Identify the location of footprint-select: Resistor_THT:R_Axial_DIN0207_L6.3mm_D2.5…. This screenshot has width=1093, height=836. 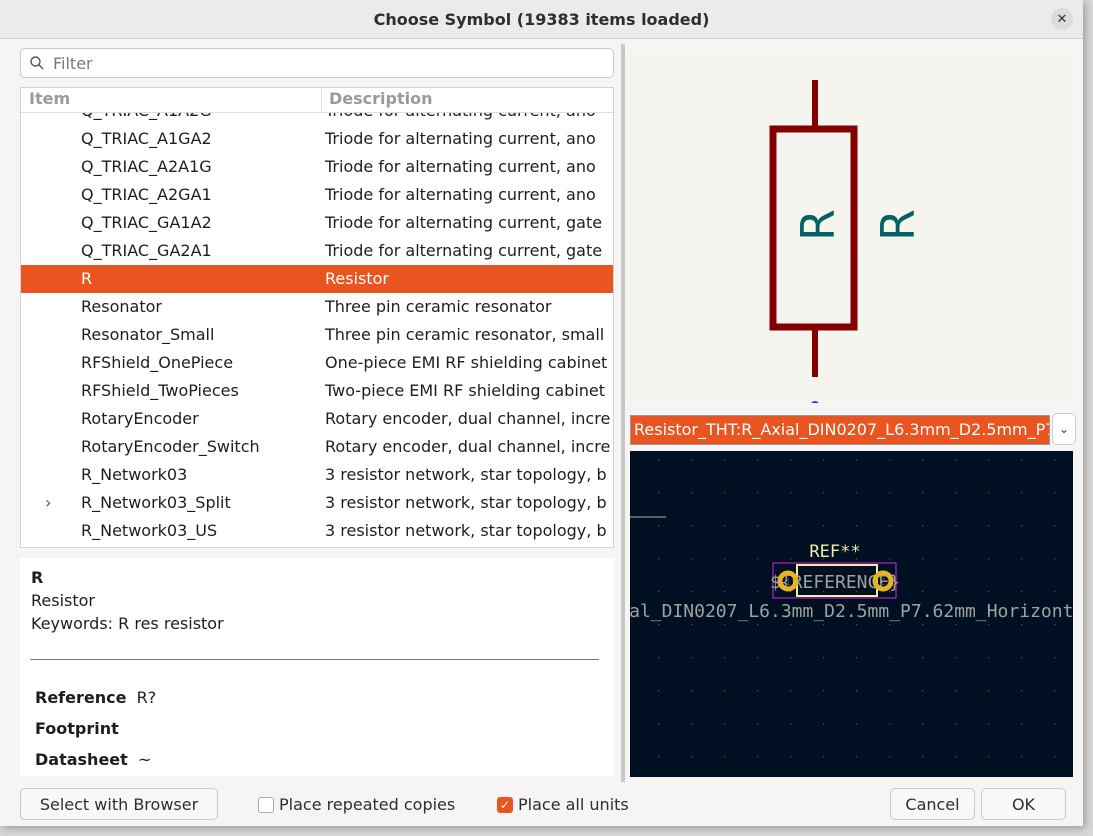
(840, 430).